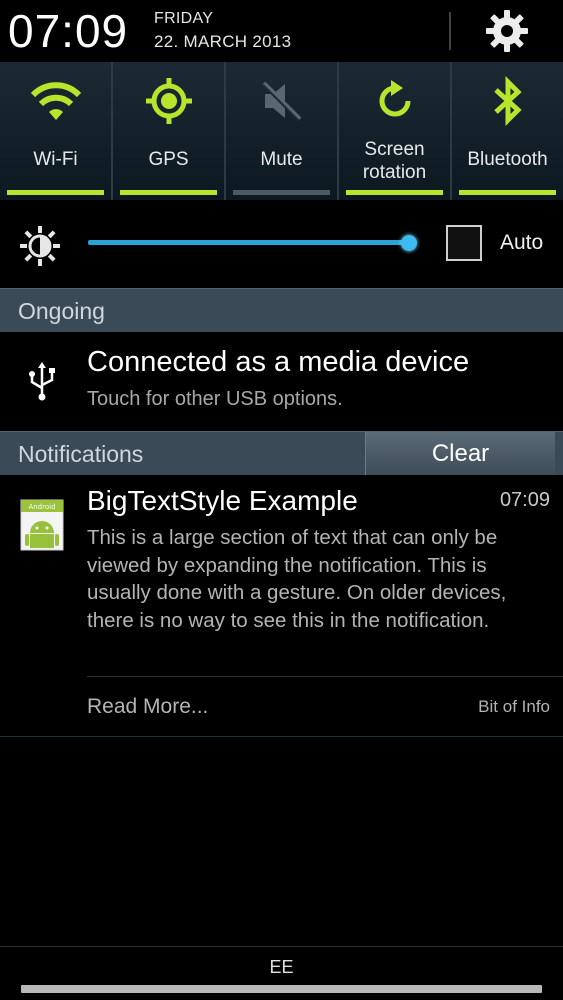 This screenshot has height=1000, width=563. Describe the element at coordinates (249, 242) in the screenshot. I see `brightness-slider` at that location.